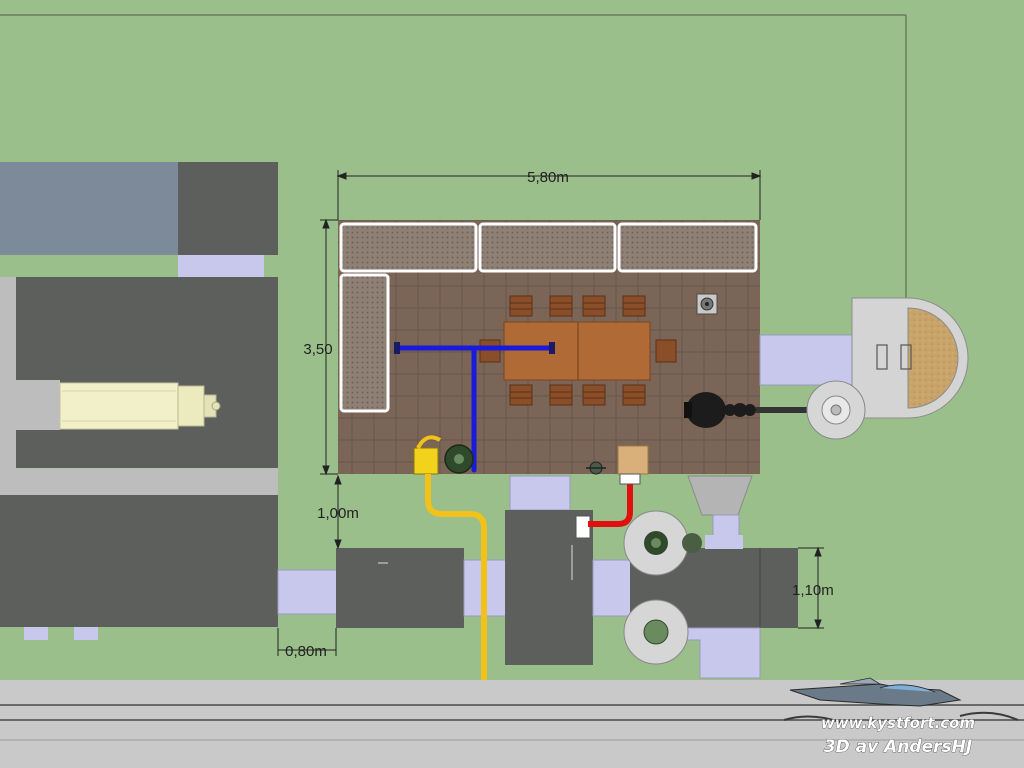  I want to click on supply-box, so click(633, 460).